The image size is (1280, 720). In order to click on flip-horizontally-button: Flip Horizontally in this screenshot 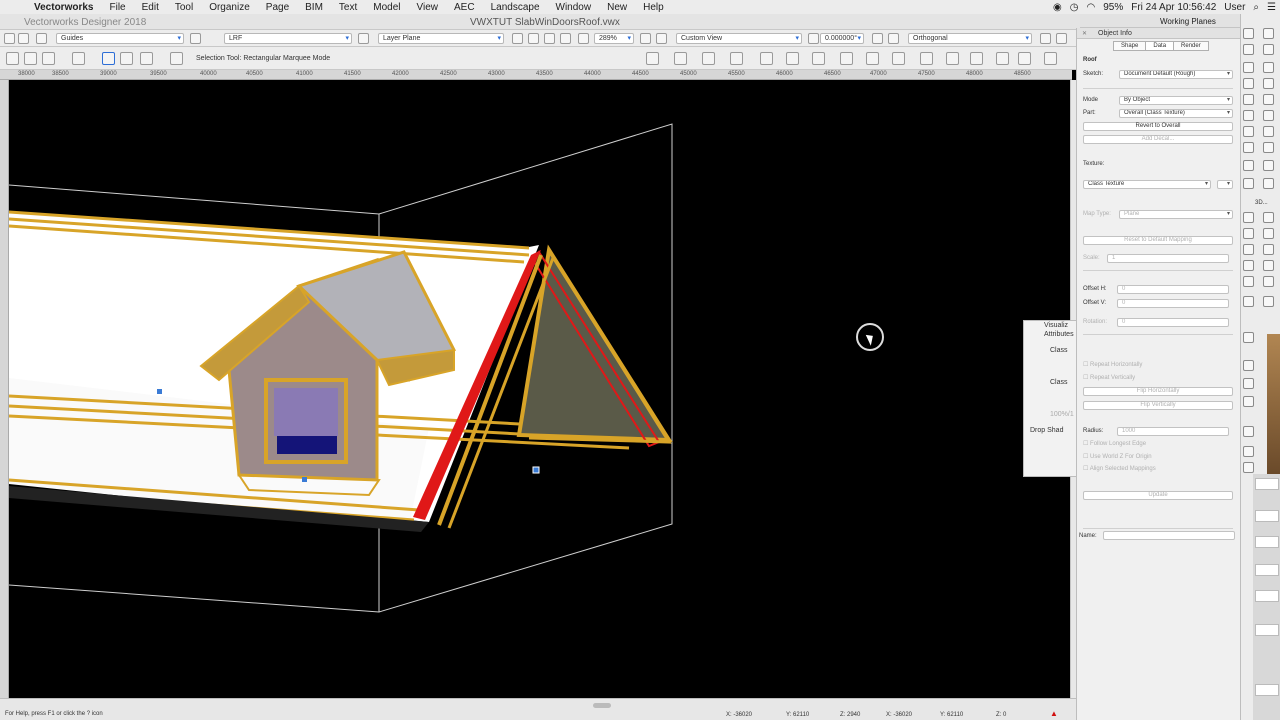, I will do `click(1158, 391)`.